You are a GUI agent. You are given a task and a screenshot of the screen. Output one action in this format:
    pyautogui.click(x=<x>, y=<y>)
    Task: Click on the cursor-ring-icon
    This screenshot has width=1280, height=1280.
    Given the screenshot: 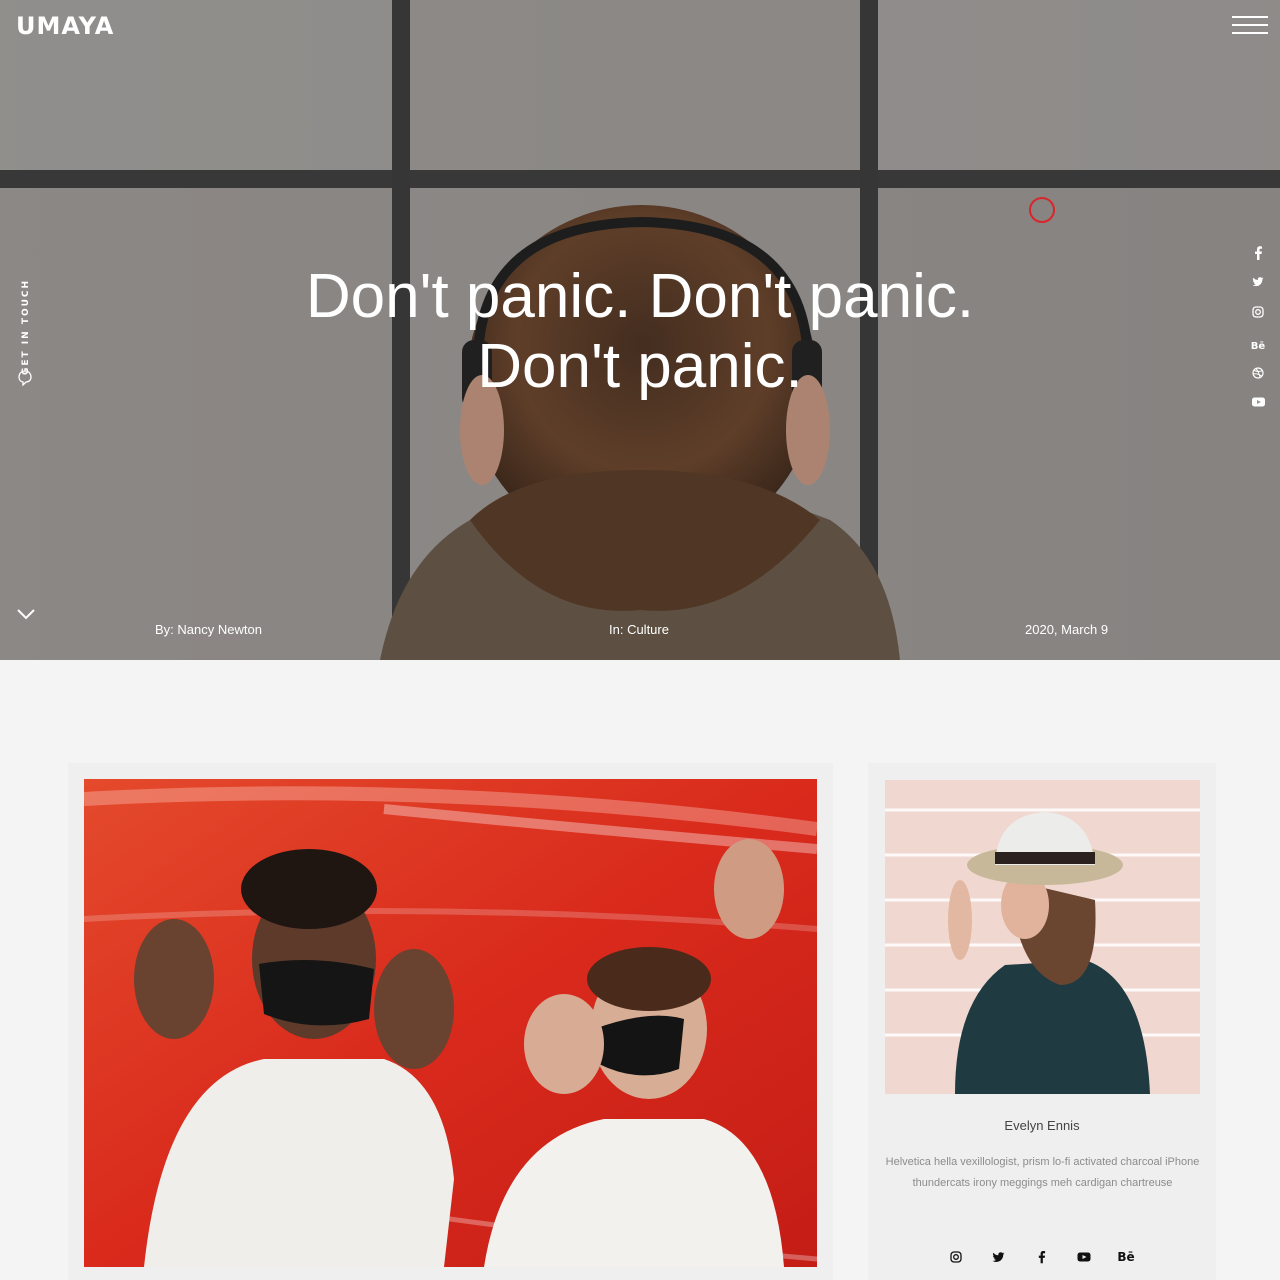 What is the action you would take?
    pyautogui.click(x=1042, y=210)
    